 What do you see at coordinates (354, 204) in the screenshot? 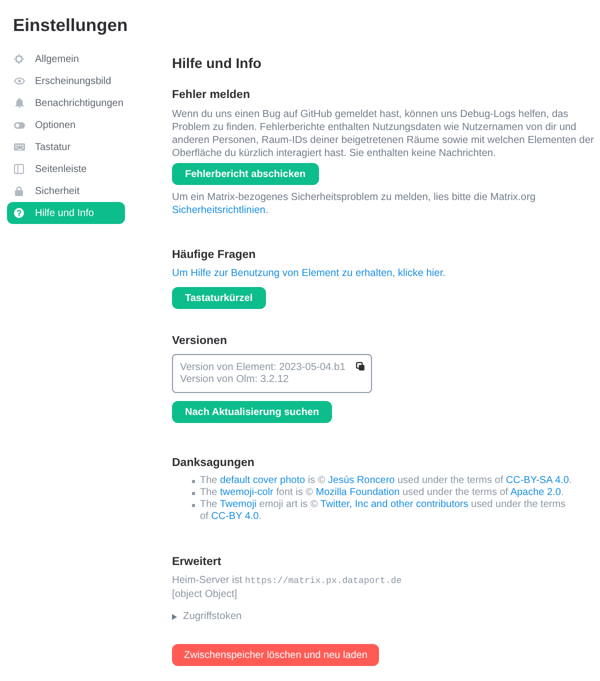
I see `security-note: Um ein Matrix-bezogenes Sicherheitsproblem zu melden, lies bitte die Matrix.org Sicherheitsrichtlinien.` at bounding box center [354, 204].